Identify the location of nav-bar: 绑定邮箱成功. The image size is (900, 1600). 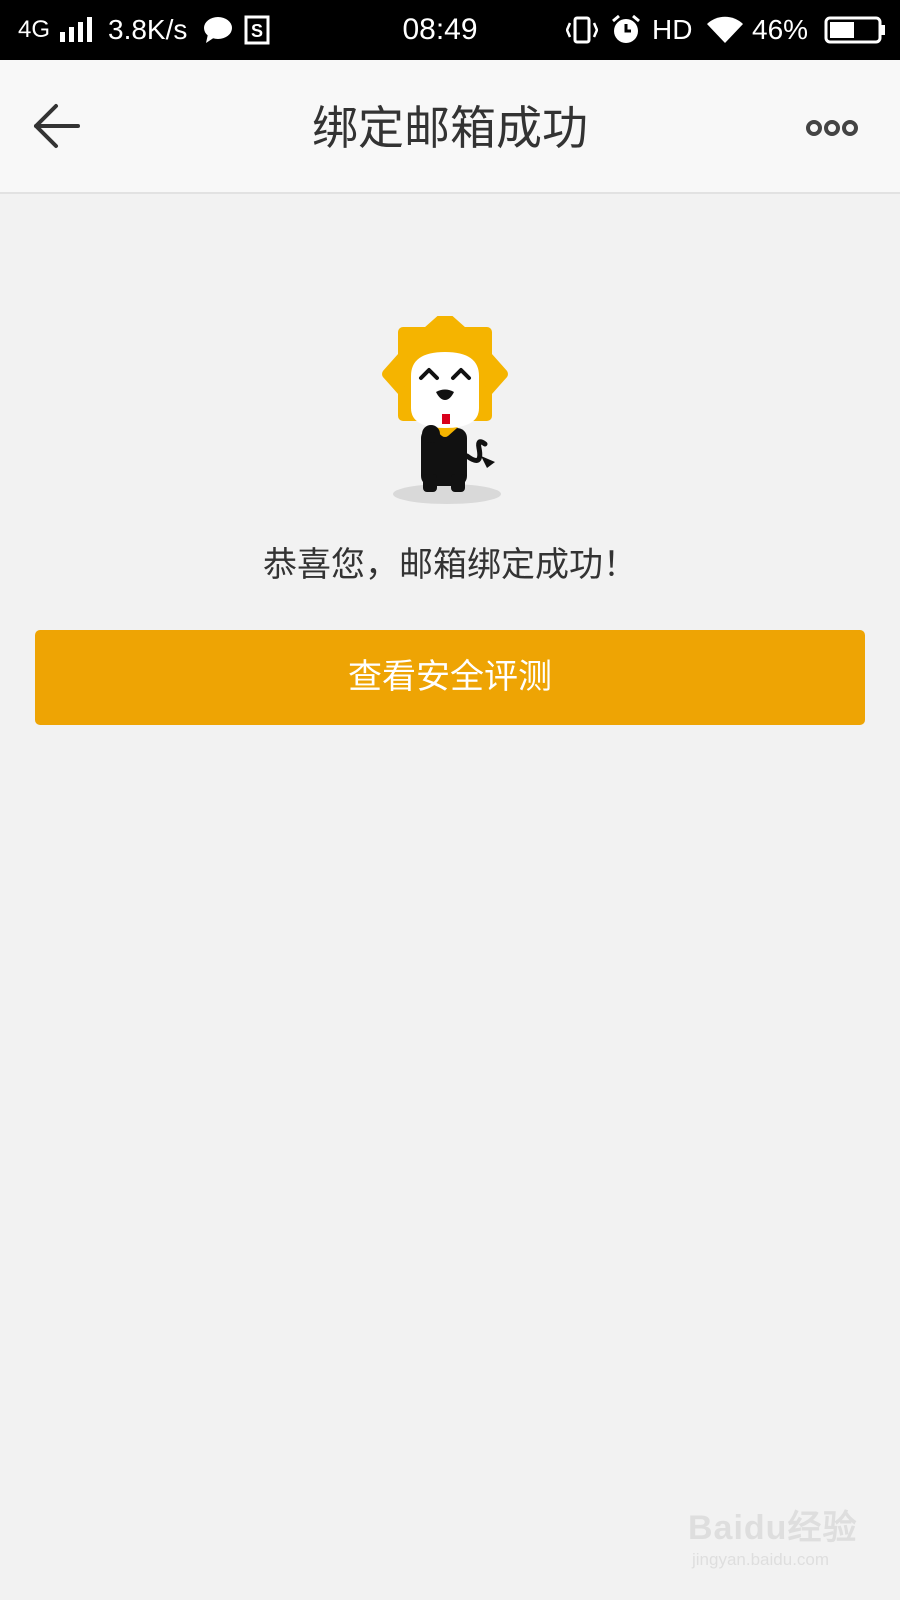
(450, 127).